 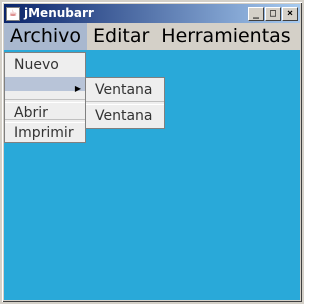 What do you see at coordinates (45, 133) in the screenshot?
I see `menu-item-imprimir: Imprimir` at bounding box center [45, 133].